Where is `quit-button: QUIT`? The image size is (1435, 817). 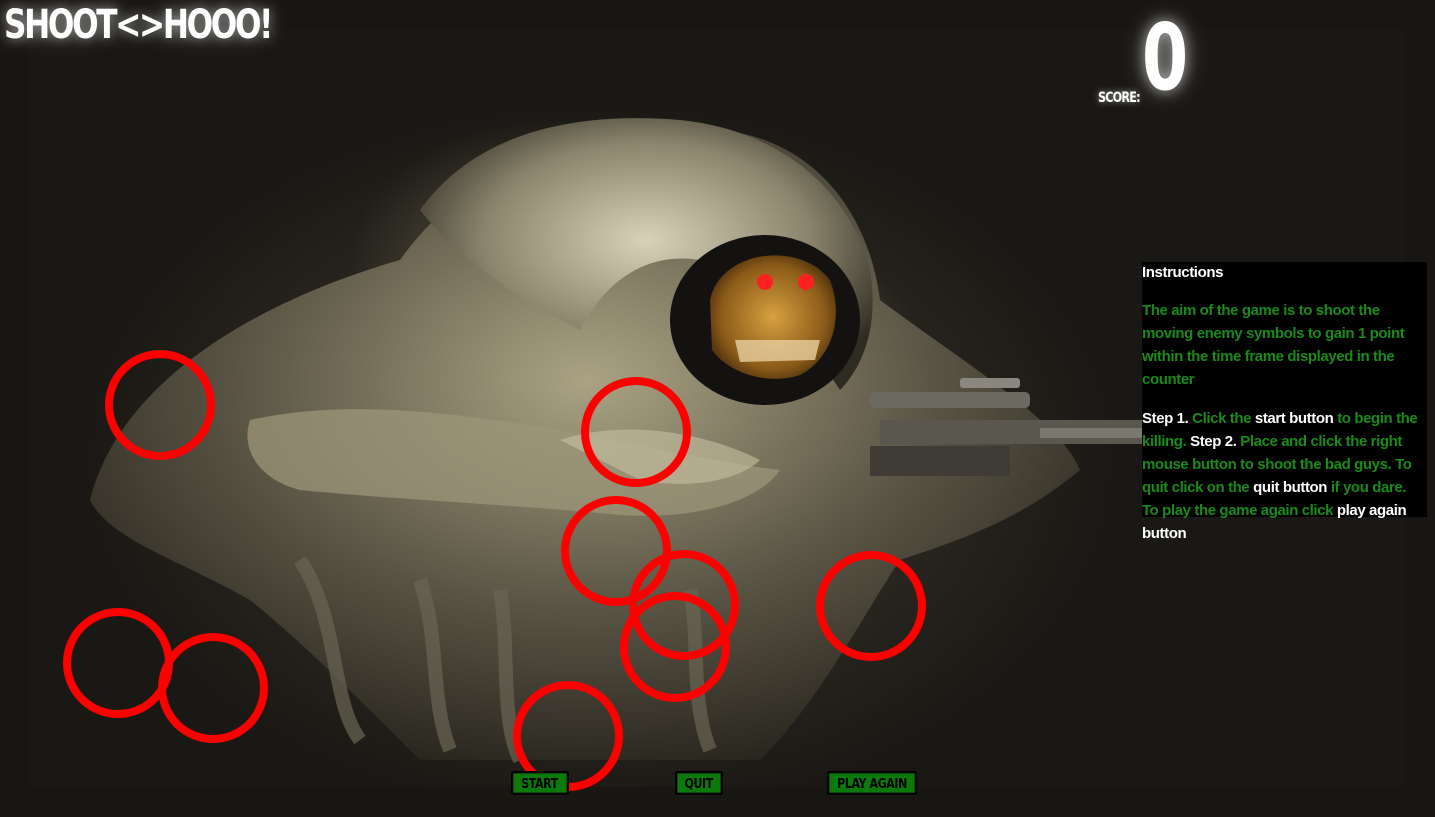 quit-button: QUIT is located at coordinates (699, 783).